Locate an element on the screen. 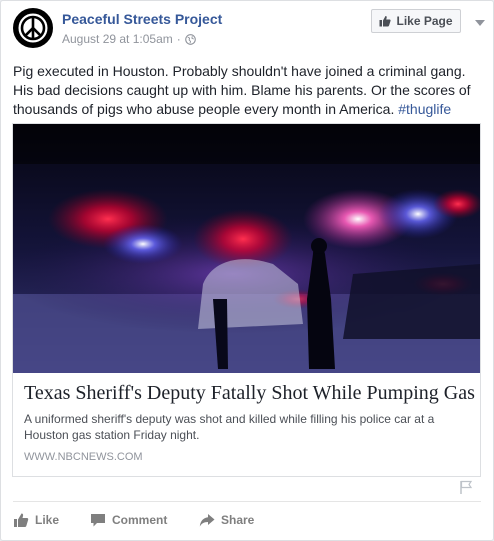 The height and width of the screenshot is (541, 494). comment-icon is located at coordinates (98, 520).